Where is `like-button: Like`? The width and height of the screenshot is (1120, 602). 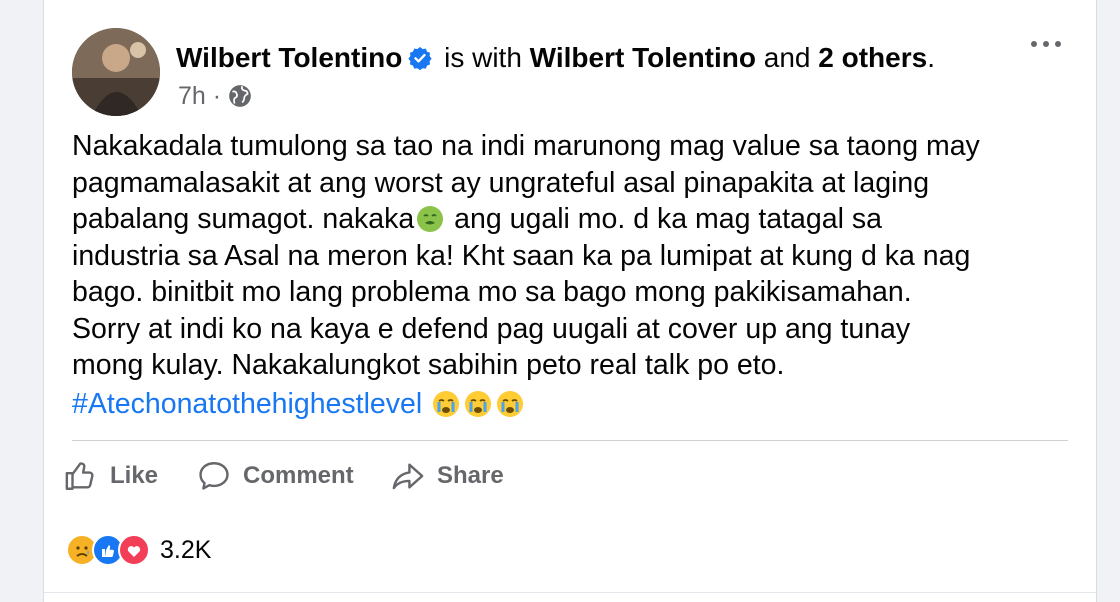 like-button: Like is located at coordinates (111, 476).